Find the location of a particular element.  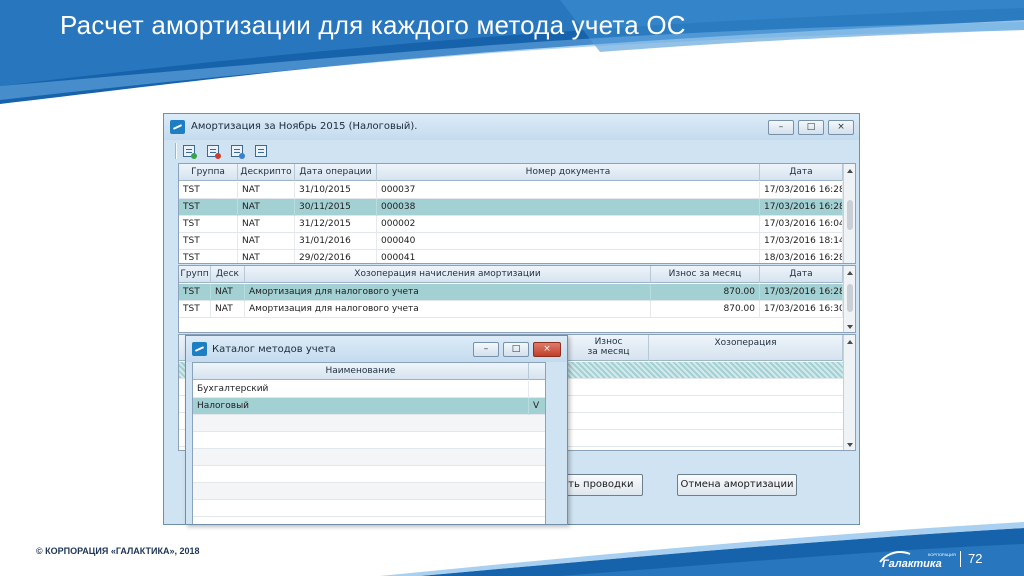

table-row: TST NAT 31/12/2015 000002 17/03/2016 16:04 is located at coordinates (511, 224).